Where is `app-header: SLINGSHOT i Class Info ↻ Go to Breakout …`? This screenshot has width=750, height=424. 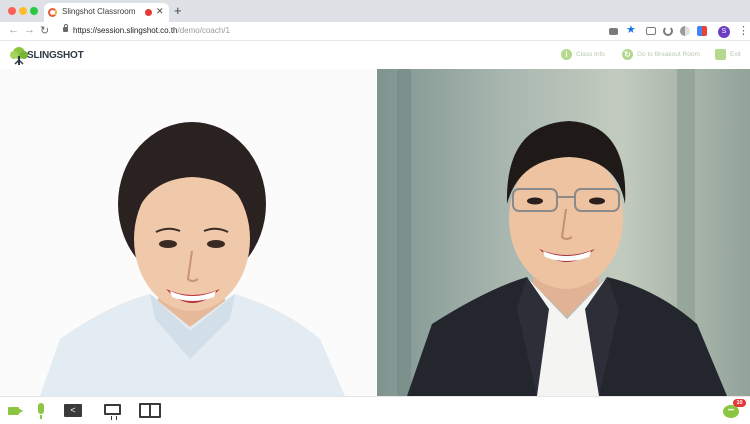 app-header: SLINGSHOT i Class Info ↻ Go to Breakout … is located at coordinates (375, 55).